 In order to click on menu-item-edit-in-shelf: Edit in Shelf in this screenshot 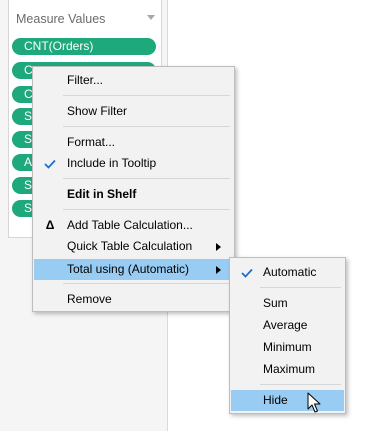, I will do `click(133, 194)`.